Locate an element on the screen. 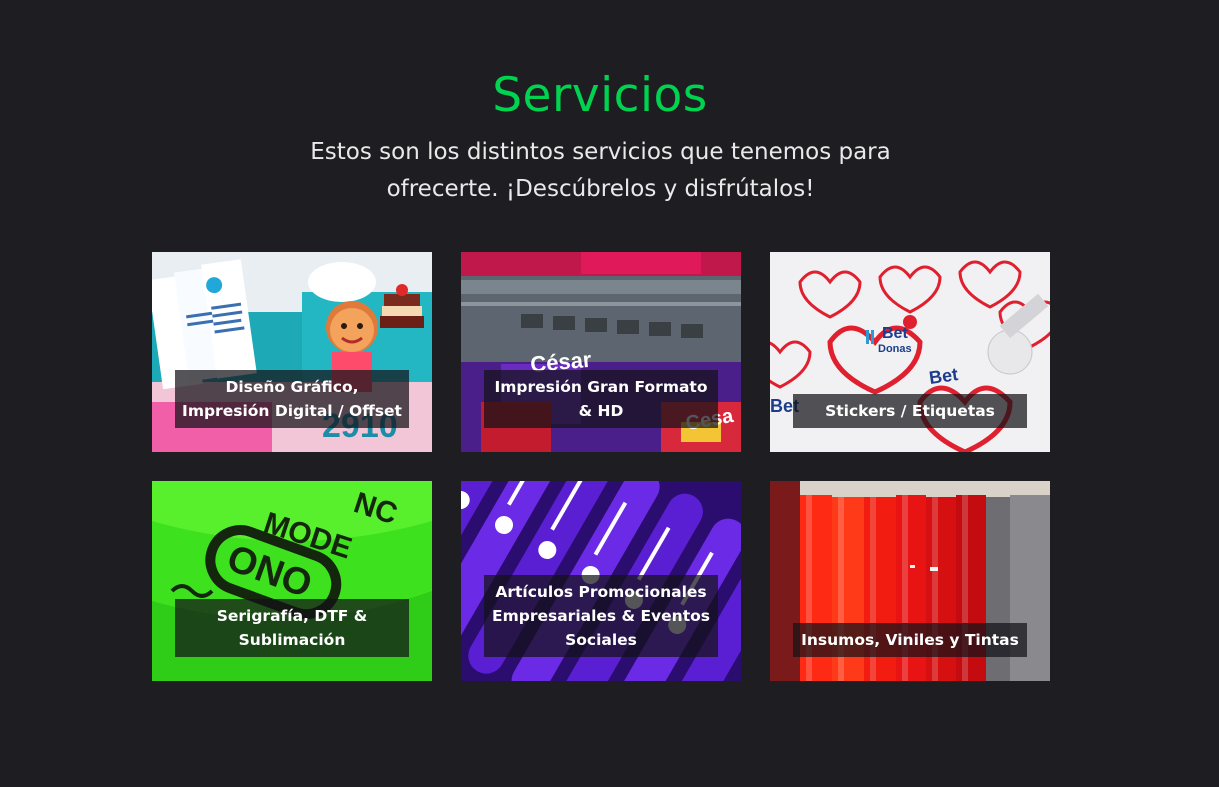 This screenshot has height=787, width=1219. service-label: Insumos, Viniles y Tintas is located at coordinates (910, 640).